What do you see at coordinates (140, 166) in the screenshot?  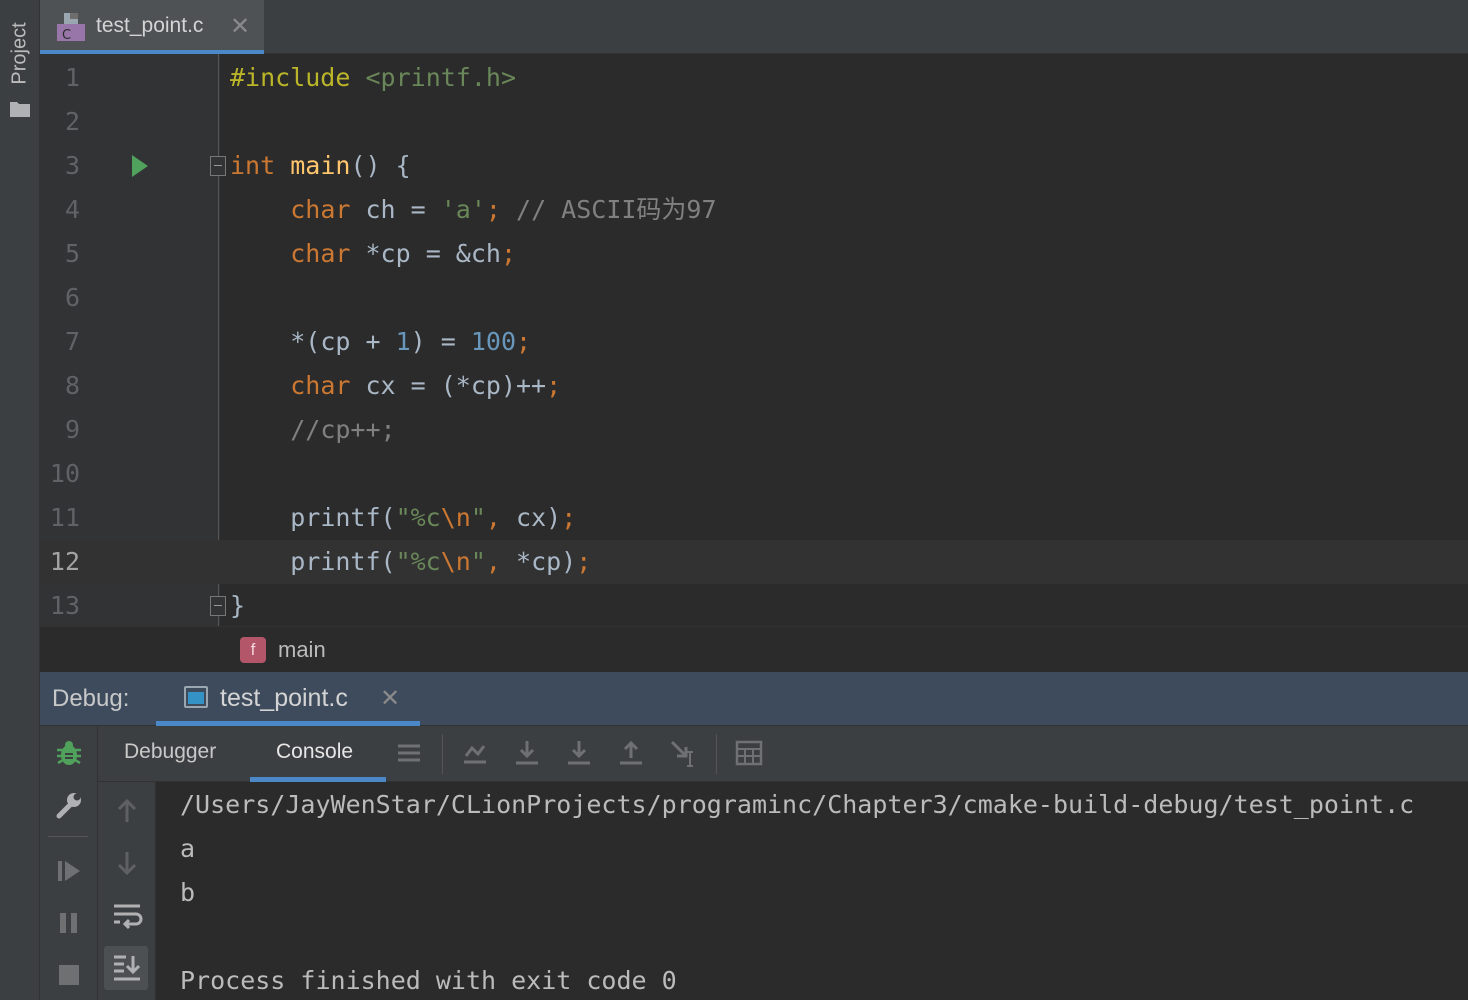 I see `run-icon` at bounding box center [140, 166].